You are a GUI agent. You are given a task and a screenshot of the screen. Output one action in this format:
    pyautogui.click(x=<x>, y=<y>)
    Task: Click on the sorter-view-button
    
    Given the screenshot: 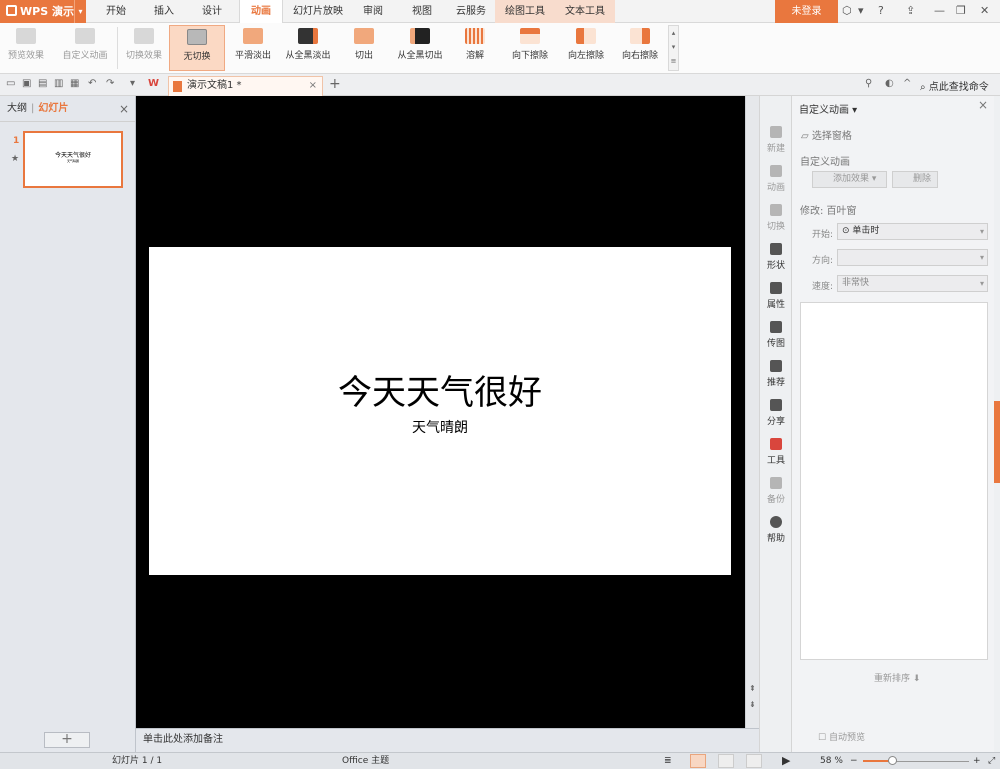 What is the action you would take?
    pyautogui.click(x=726, y=761)
    